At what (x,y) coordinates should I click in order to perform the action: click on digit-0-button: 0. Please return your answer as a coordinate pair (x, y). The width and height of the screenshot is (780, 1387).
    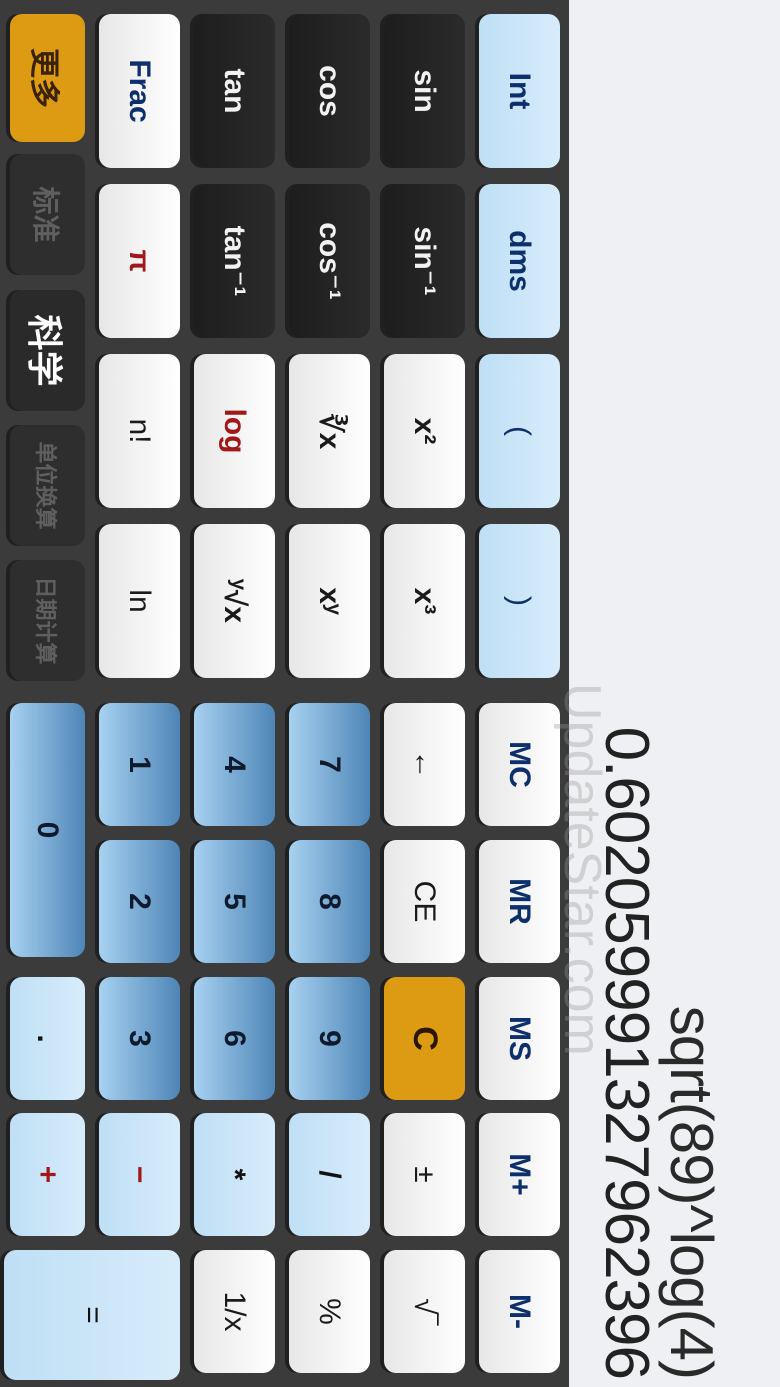
    Looking at the image, I should click on (47, 830).